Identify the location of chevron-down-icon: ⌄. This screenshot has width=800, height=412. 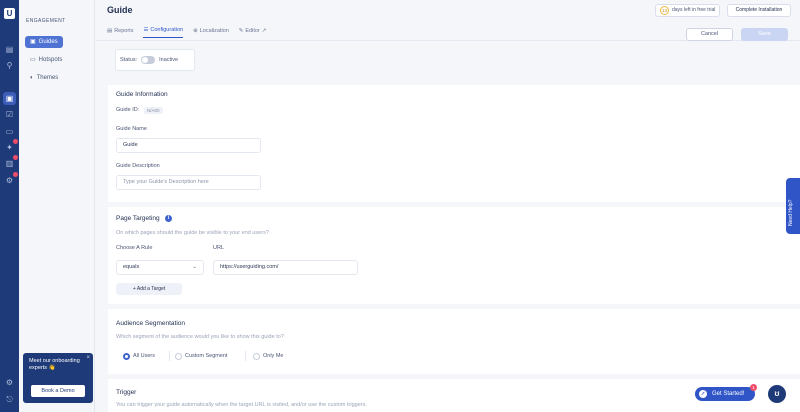
(194, 267).